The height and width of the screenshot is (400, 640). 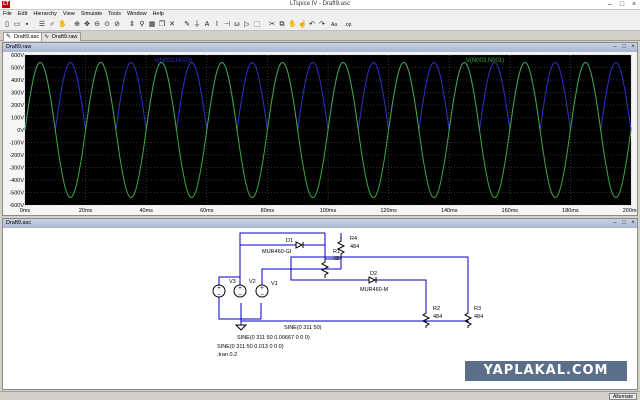 What do you see at coordinates (158, 14) in the screenshot?
I see `menu-help: Help` at bounding box center [158, 14].